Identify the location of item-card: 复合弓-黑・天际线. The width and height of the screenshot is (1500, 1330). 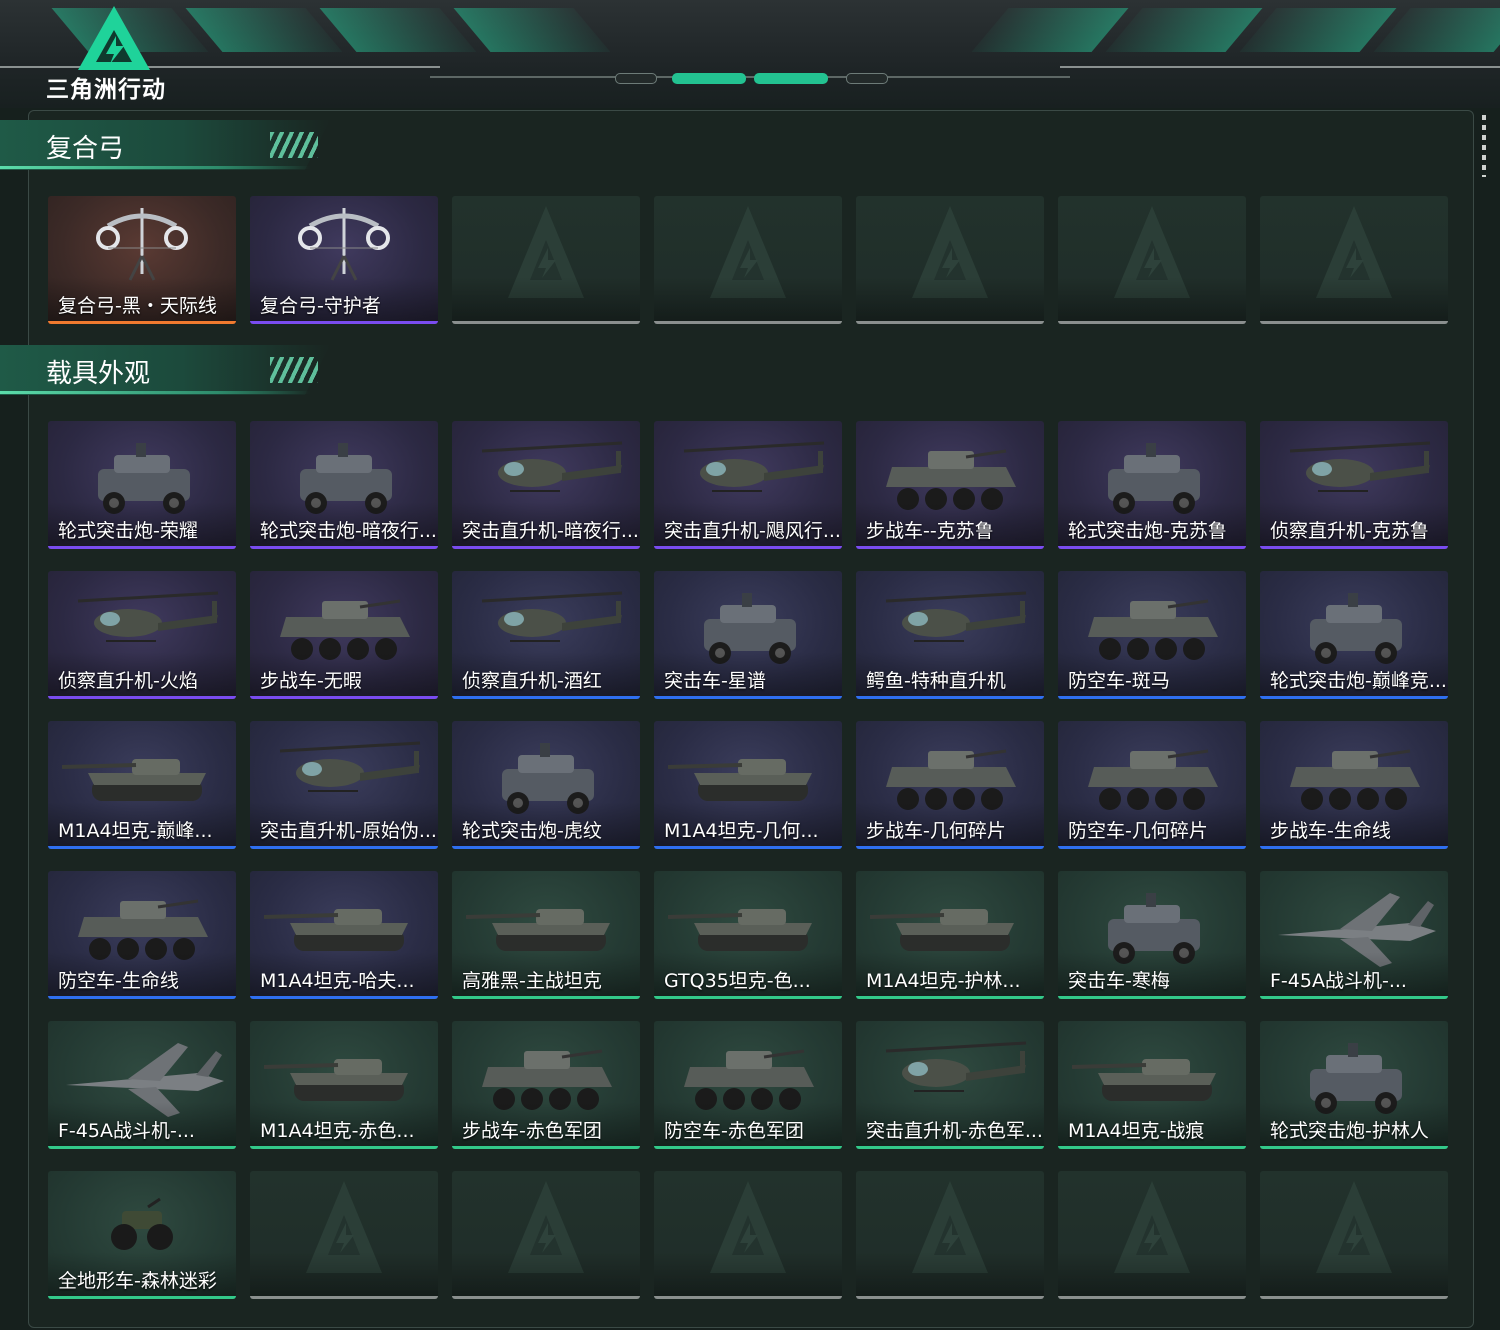
(142, 260).